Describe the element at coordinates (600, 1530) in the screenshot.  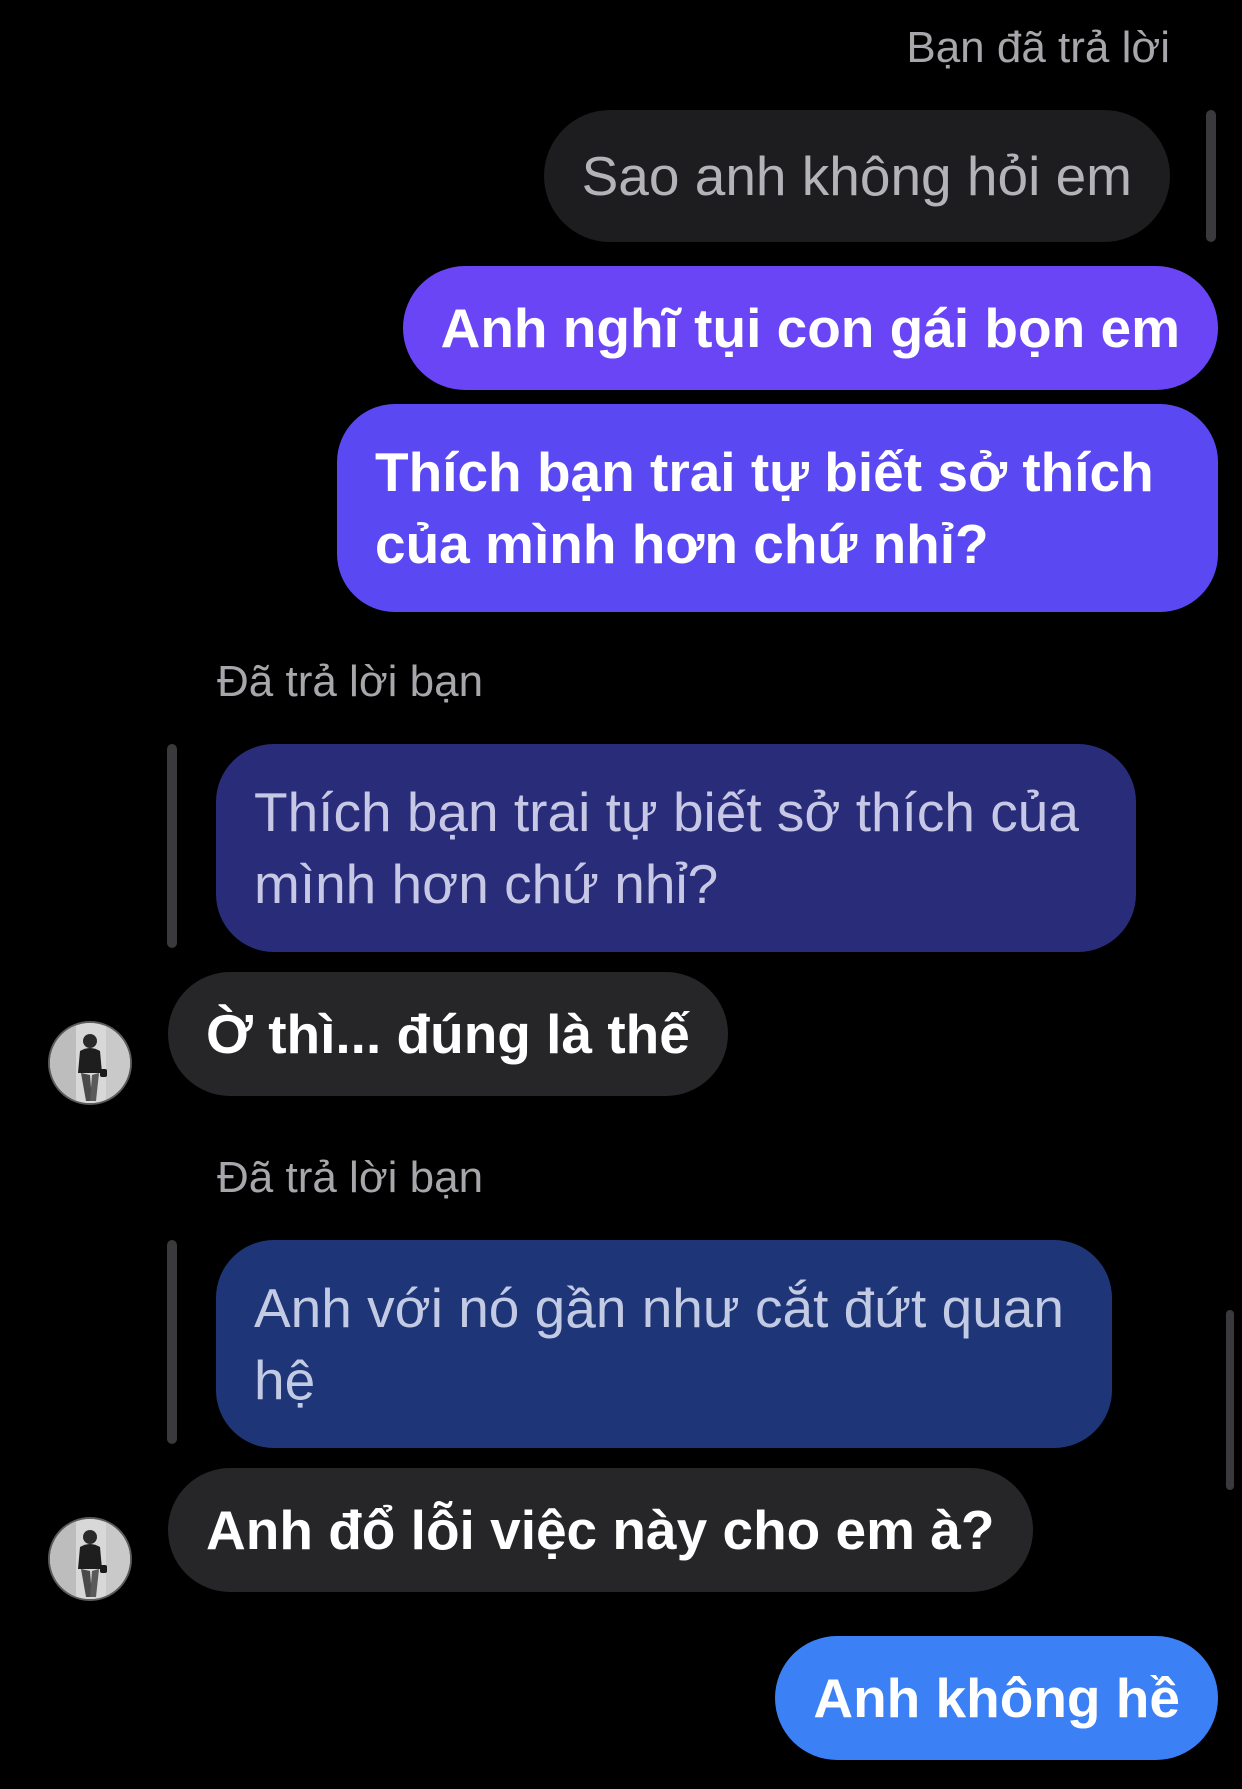
I see `received-message-bubble: Anh đổ lỗi việc này cho em à?` at that location.